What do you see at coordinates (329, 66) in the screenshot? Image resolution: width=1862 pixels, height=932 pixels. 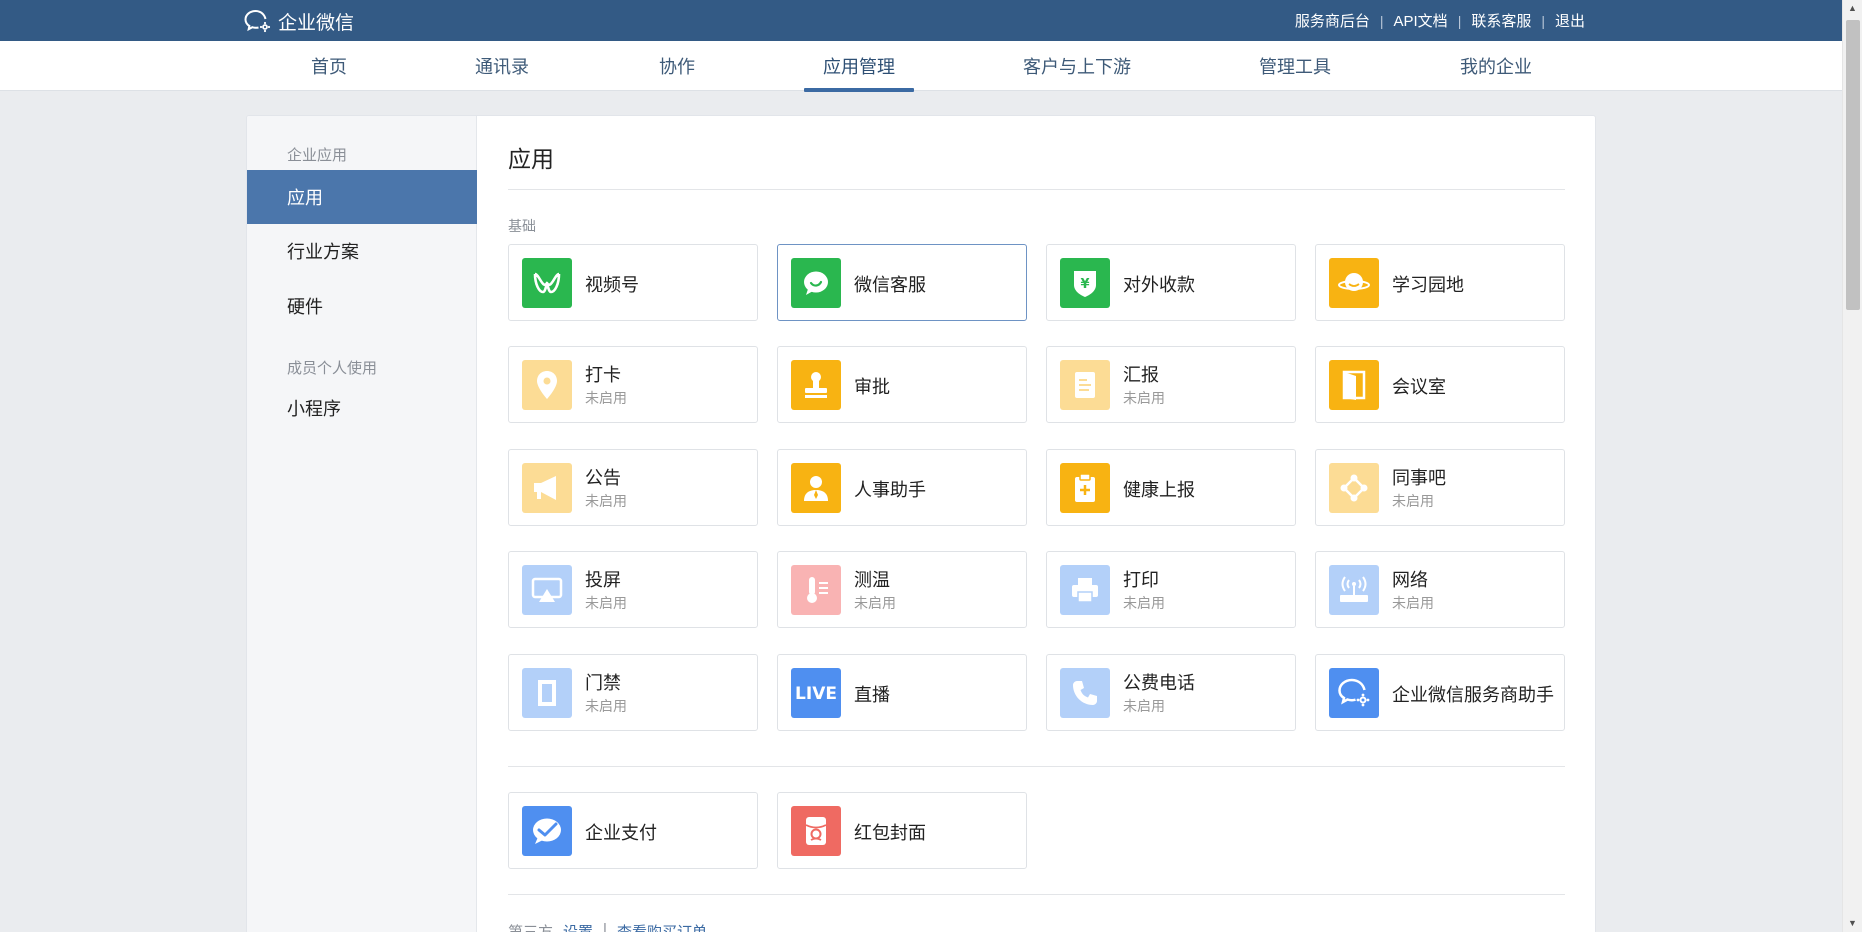 I see `tab-home: 首页` at bounding box center [329, 66].